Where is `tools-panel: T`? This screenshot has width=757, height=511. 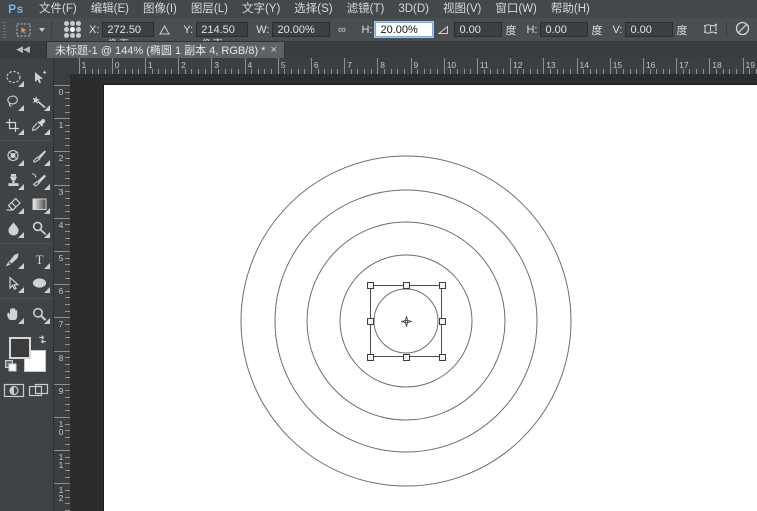 tools-panel: T is located at coordinates (27, 284).